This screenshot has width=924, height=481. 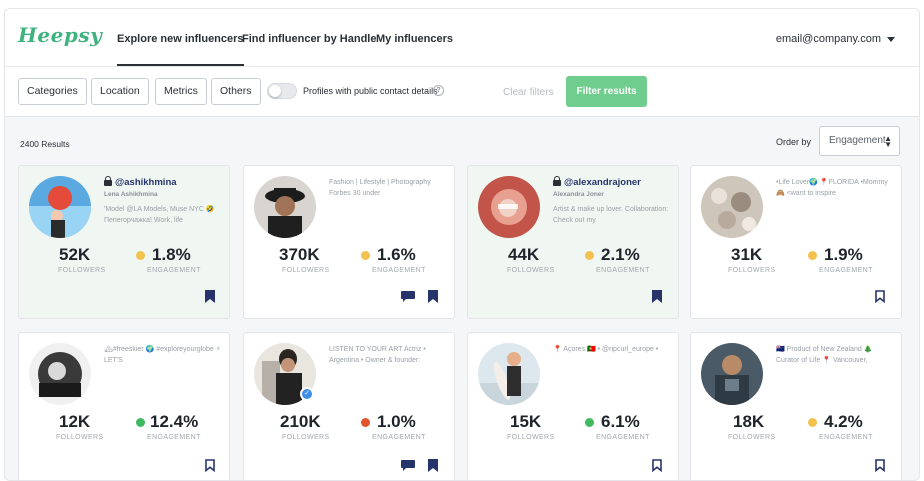 What do you see at coordinates (396, 421) in the screenshot?
I see `engagement-value: 1.0%` at bounding box center [396, 421].